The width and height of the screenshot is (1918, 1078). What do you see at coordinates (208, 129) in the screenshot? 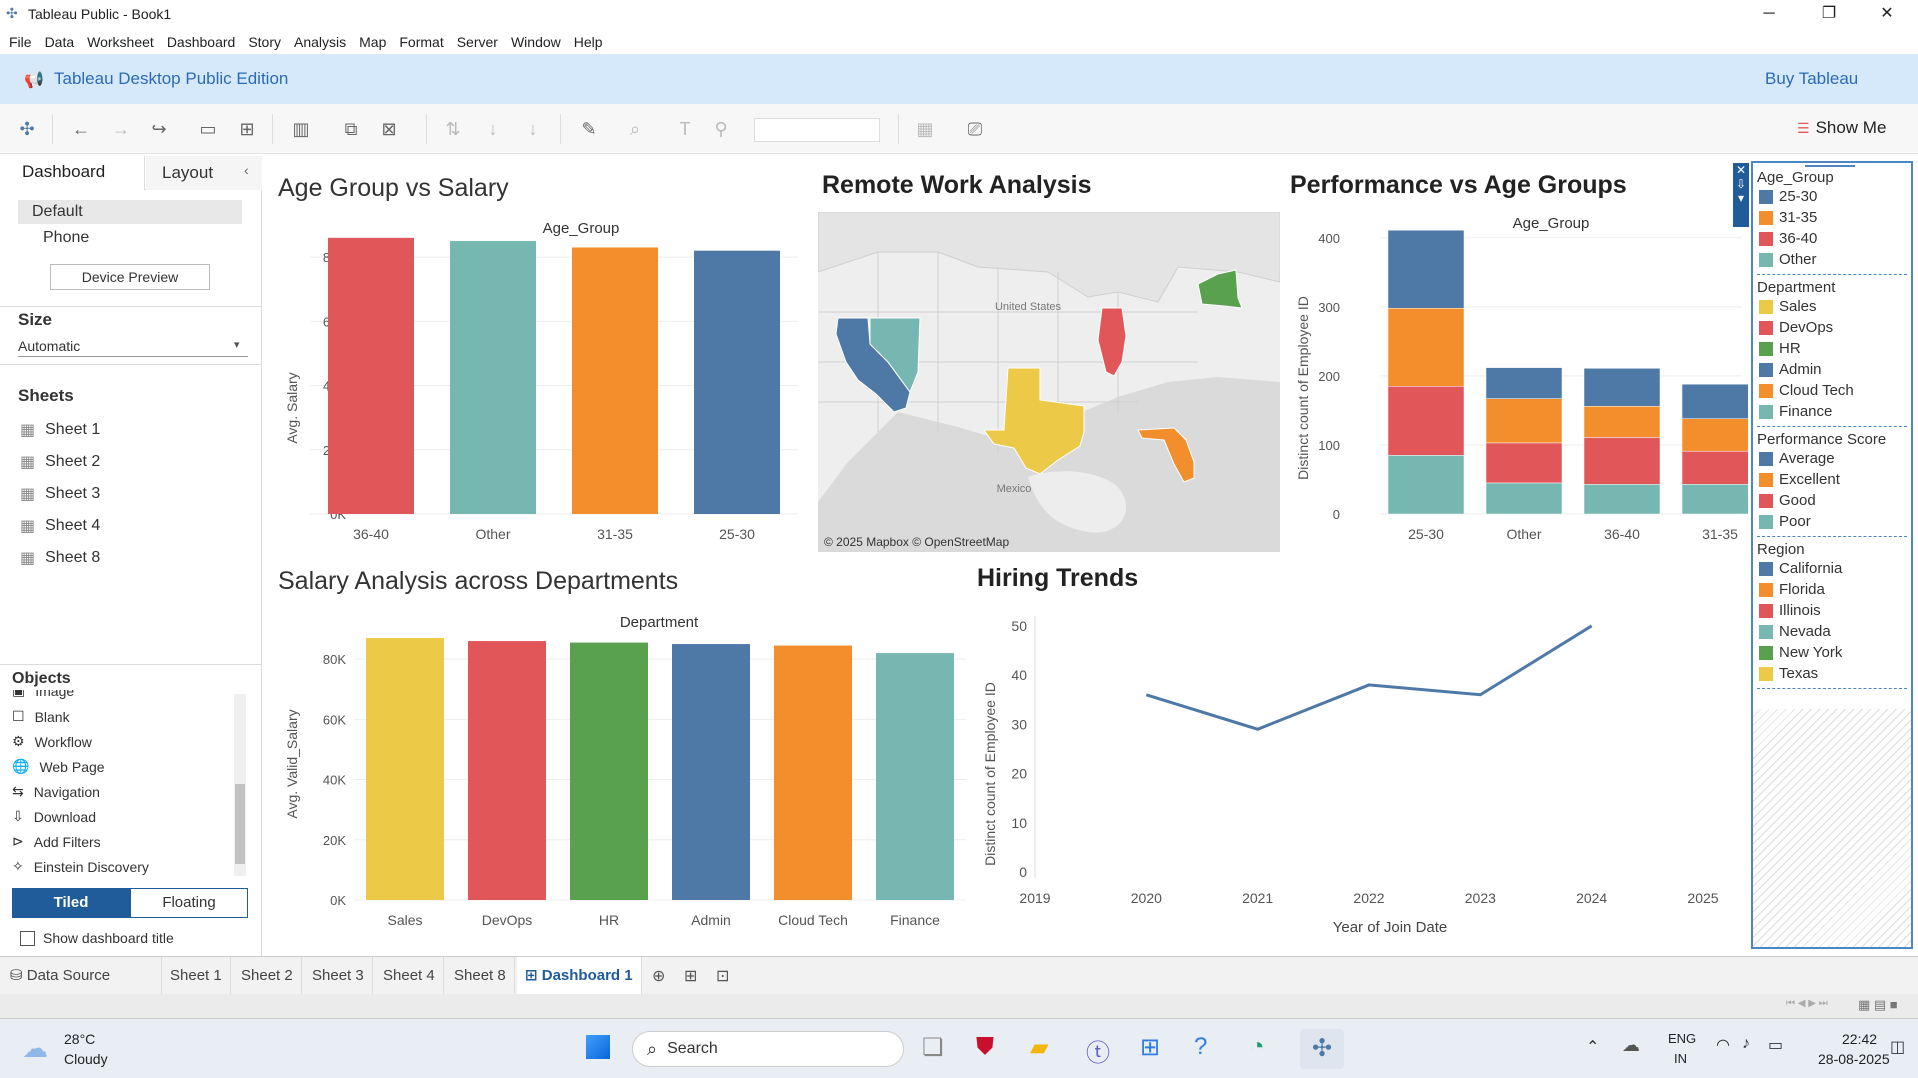
I see `save-icon: ▭` at bounding box center [208, 129].